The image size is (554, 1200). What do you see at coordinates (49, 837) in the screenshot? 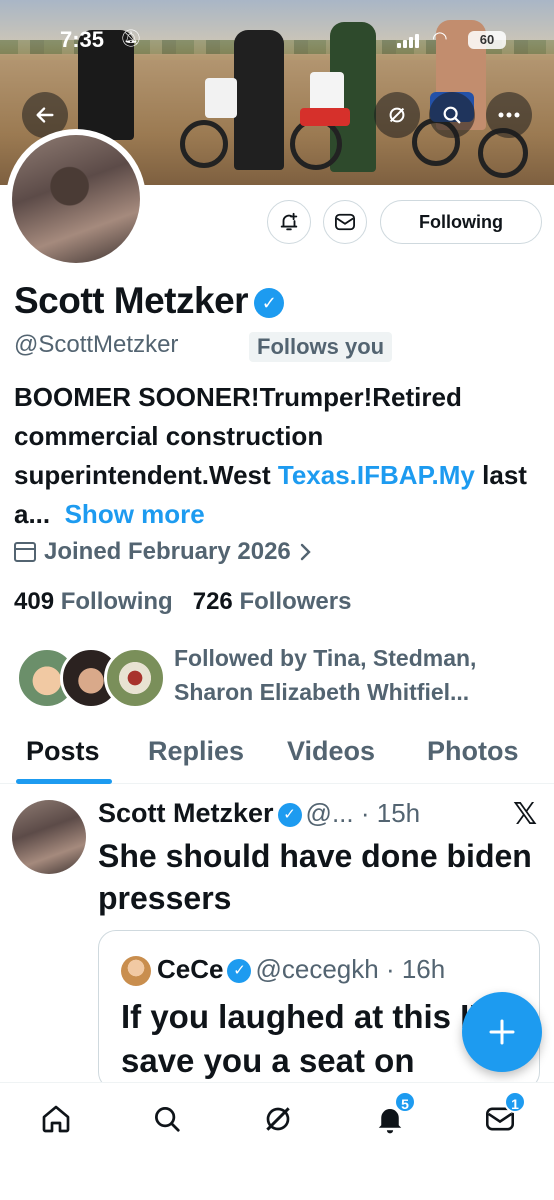
I see `post-author-avatar` at bounding box center [49, 837].